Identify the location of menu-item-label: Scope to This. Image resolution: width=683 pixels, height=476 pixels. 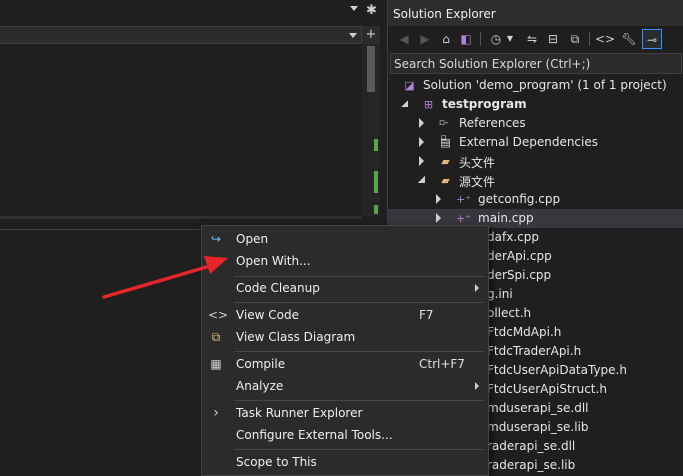
(276, 462).